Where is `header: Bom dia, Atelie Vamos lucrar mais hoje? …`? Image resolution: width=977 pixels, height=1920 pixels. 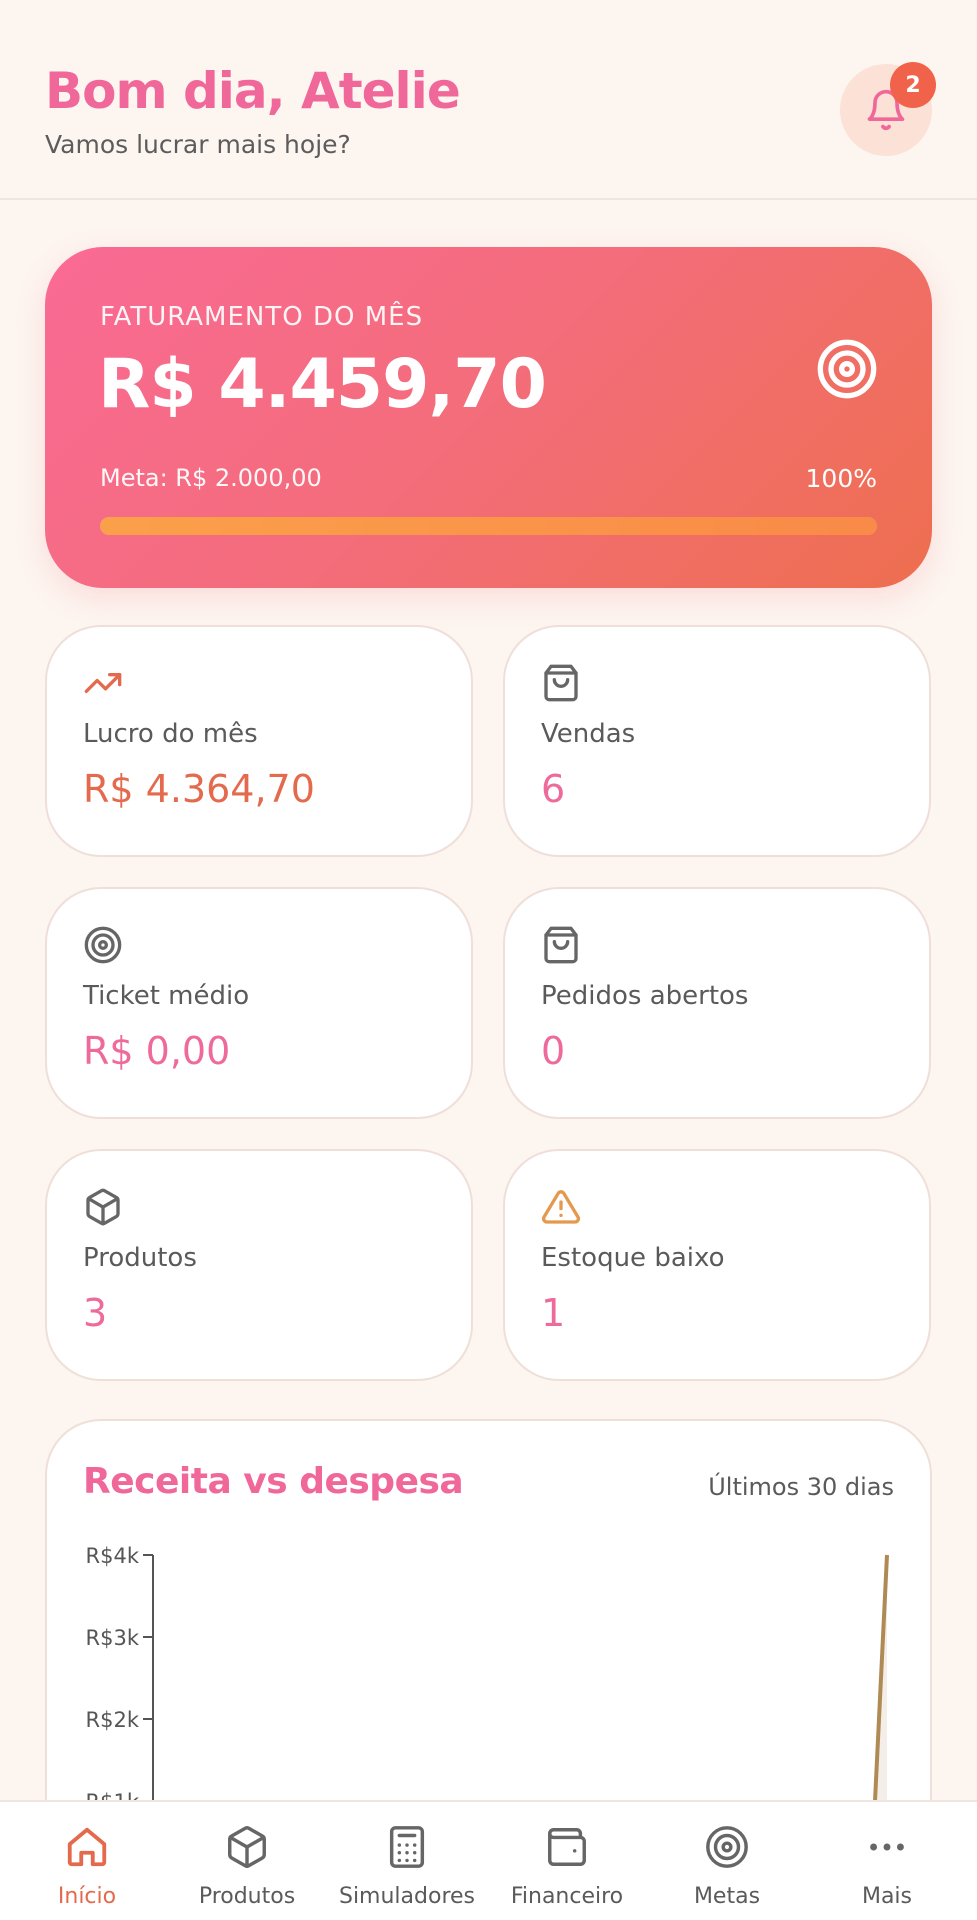
header: Bom dia, Atelie Vamos lucrar mais hoje? … is located at coordinates (488, 100).